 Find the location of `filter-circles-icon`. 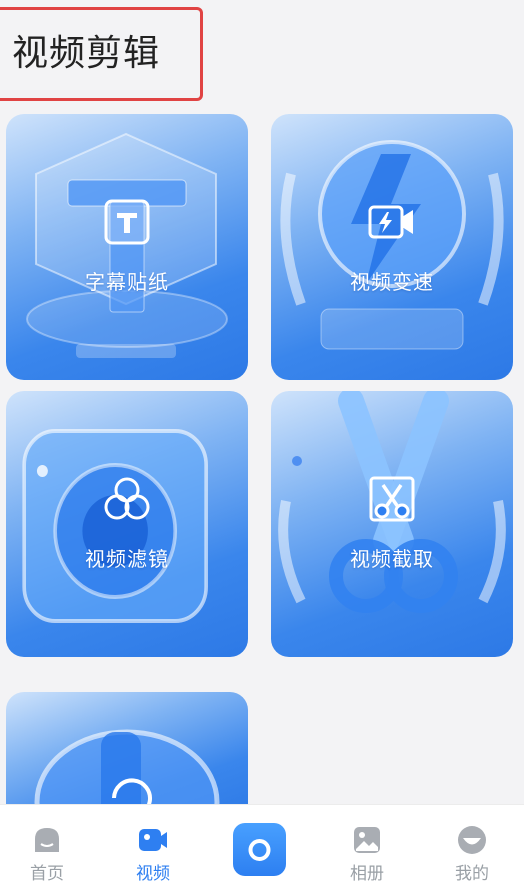

filter-circles-icon is located at coordinates (127, 498).